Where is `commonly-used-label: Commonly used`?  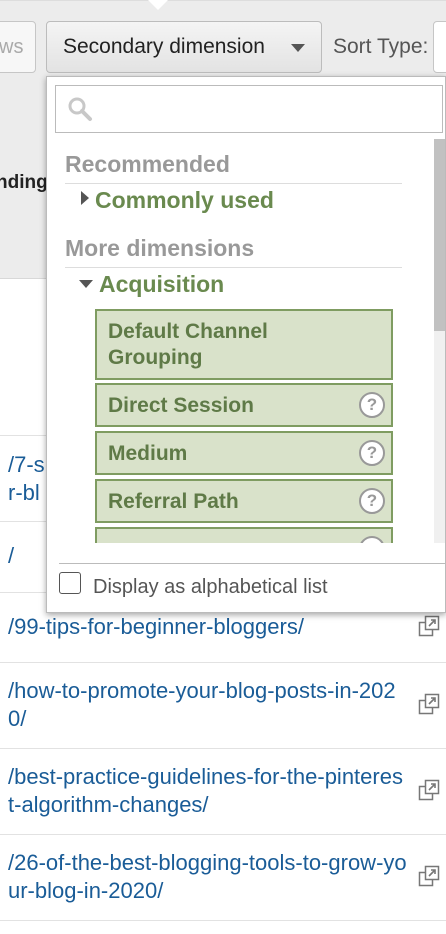 commonly-used-label: Commonly used is located at coordinates (184, 200).